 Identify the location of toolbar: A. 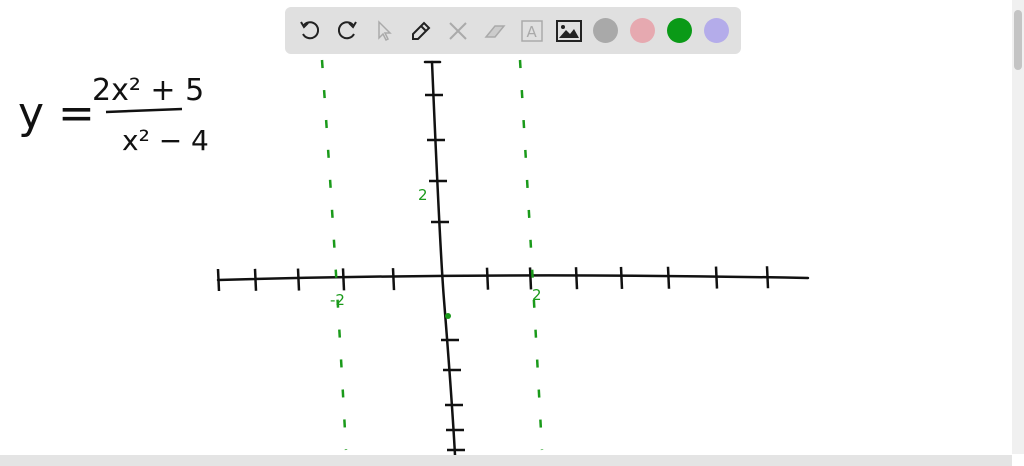
(513, 30).